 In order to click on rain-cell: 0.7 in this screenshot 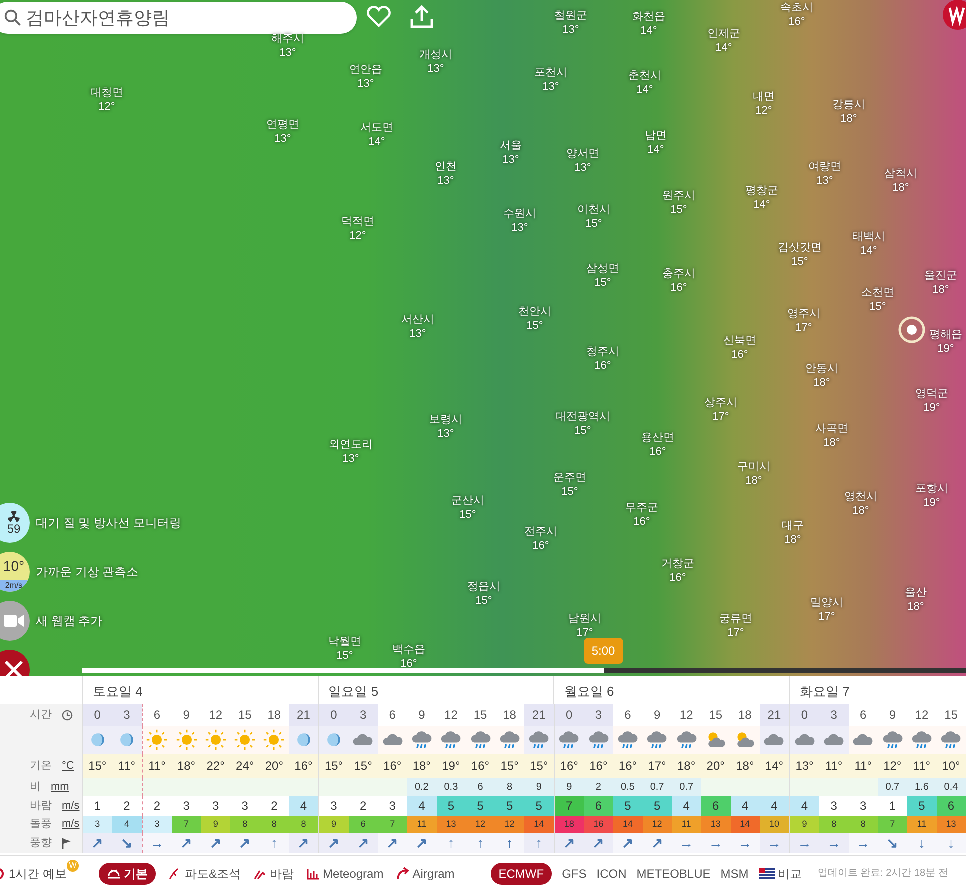, I will do `click(657, 787)`.